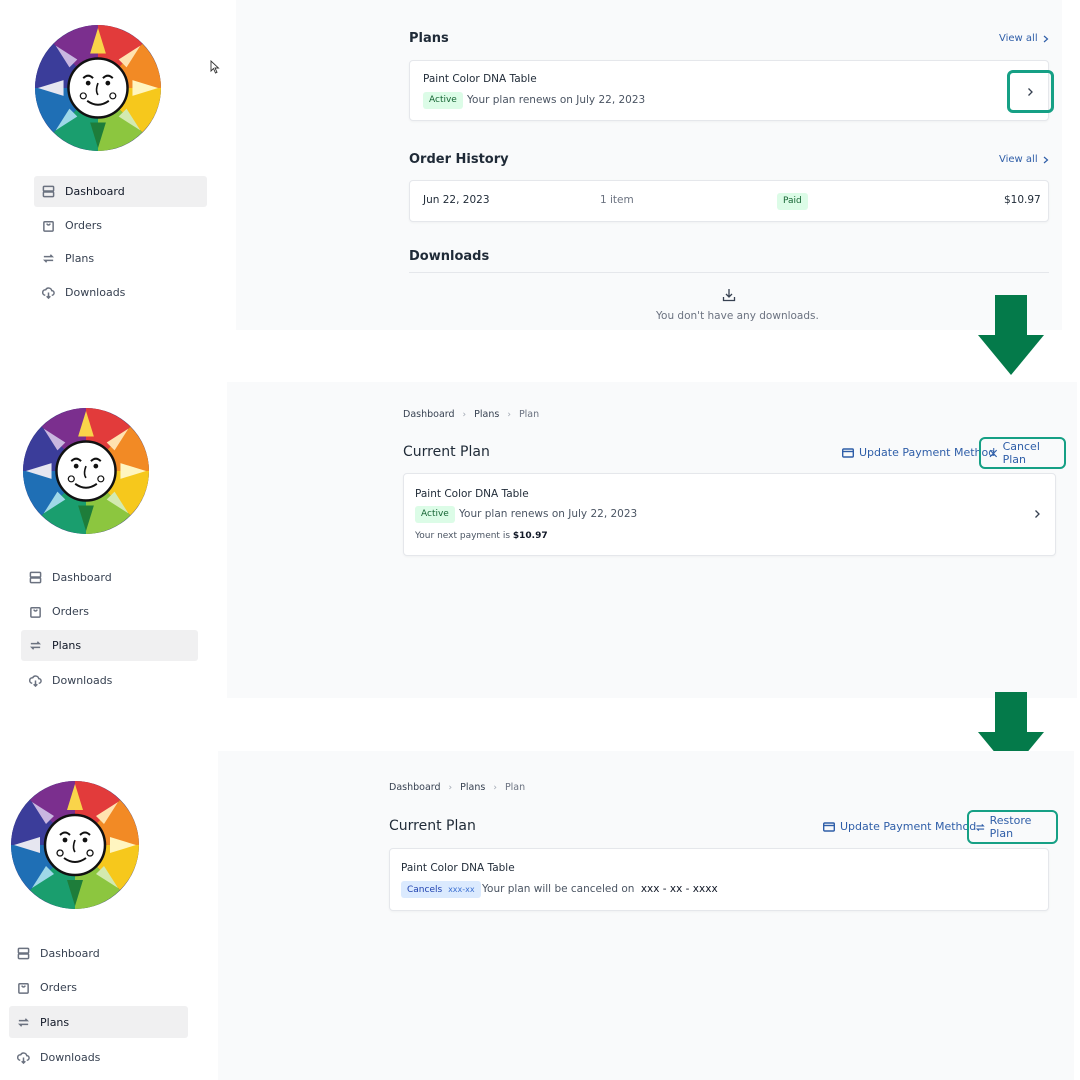 Image resolution: width=1080 pixels, height=1080 pixels. I want to click on order-date: Jun 22, 2023, so click(456, 200).